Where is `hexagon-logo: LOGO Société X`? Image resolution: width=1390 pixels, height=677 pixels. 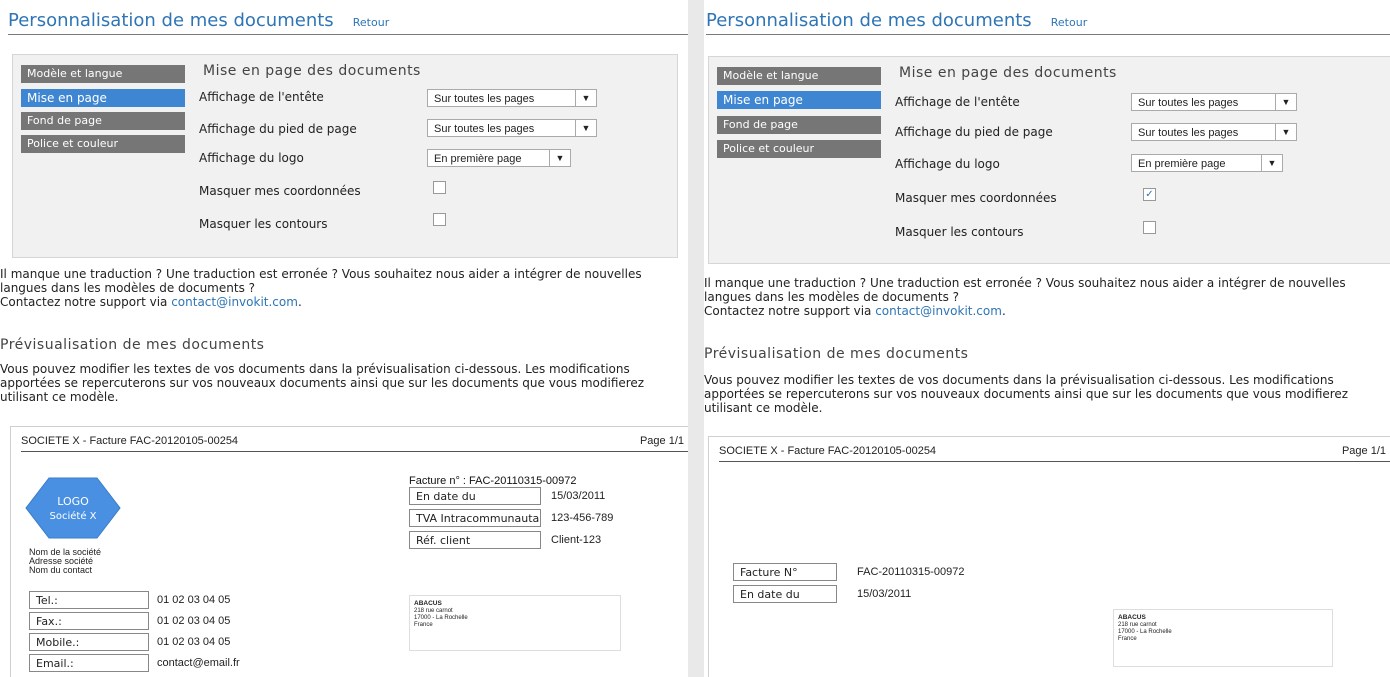
hexagon-logo: LOGO Société X is located at coordinates (73, 508).